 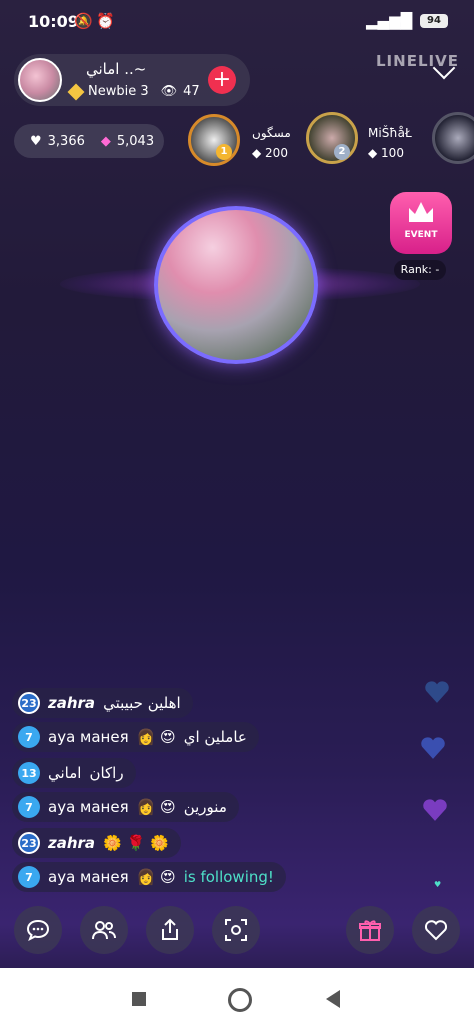 I want to click on small-heart-icon: ♥, so click(x=438, y=884).